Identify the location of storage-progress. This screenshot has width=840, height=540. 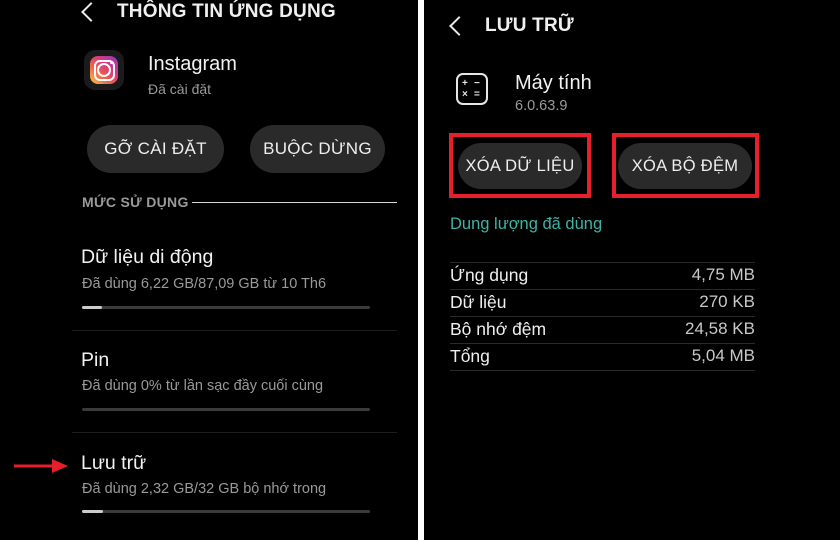
(226, 511).